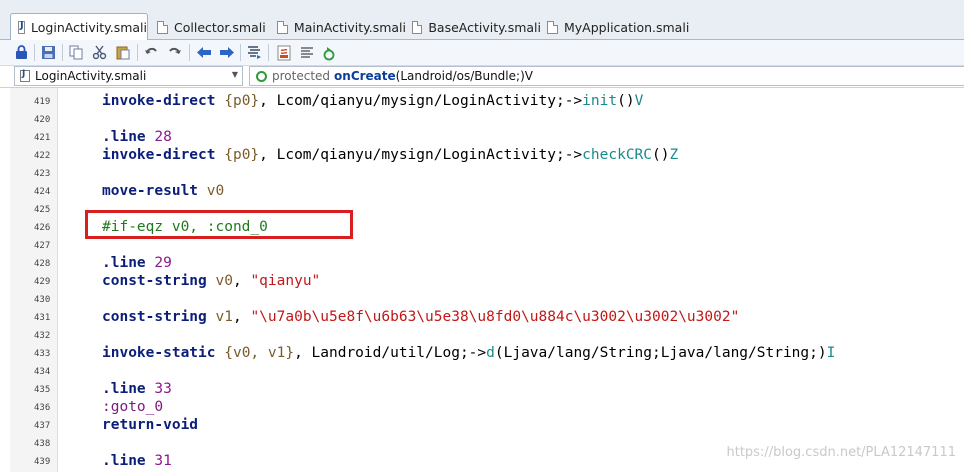 The width and height of the screenshot is (964, 472). I want to click on file-selector-dropdown: LoginActivity.smali ▼, so click(128, 76).